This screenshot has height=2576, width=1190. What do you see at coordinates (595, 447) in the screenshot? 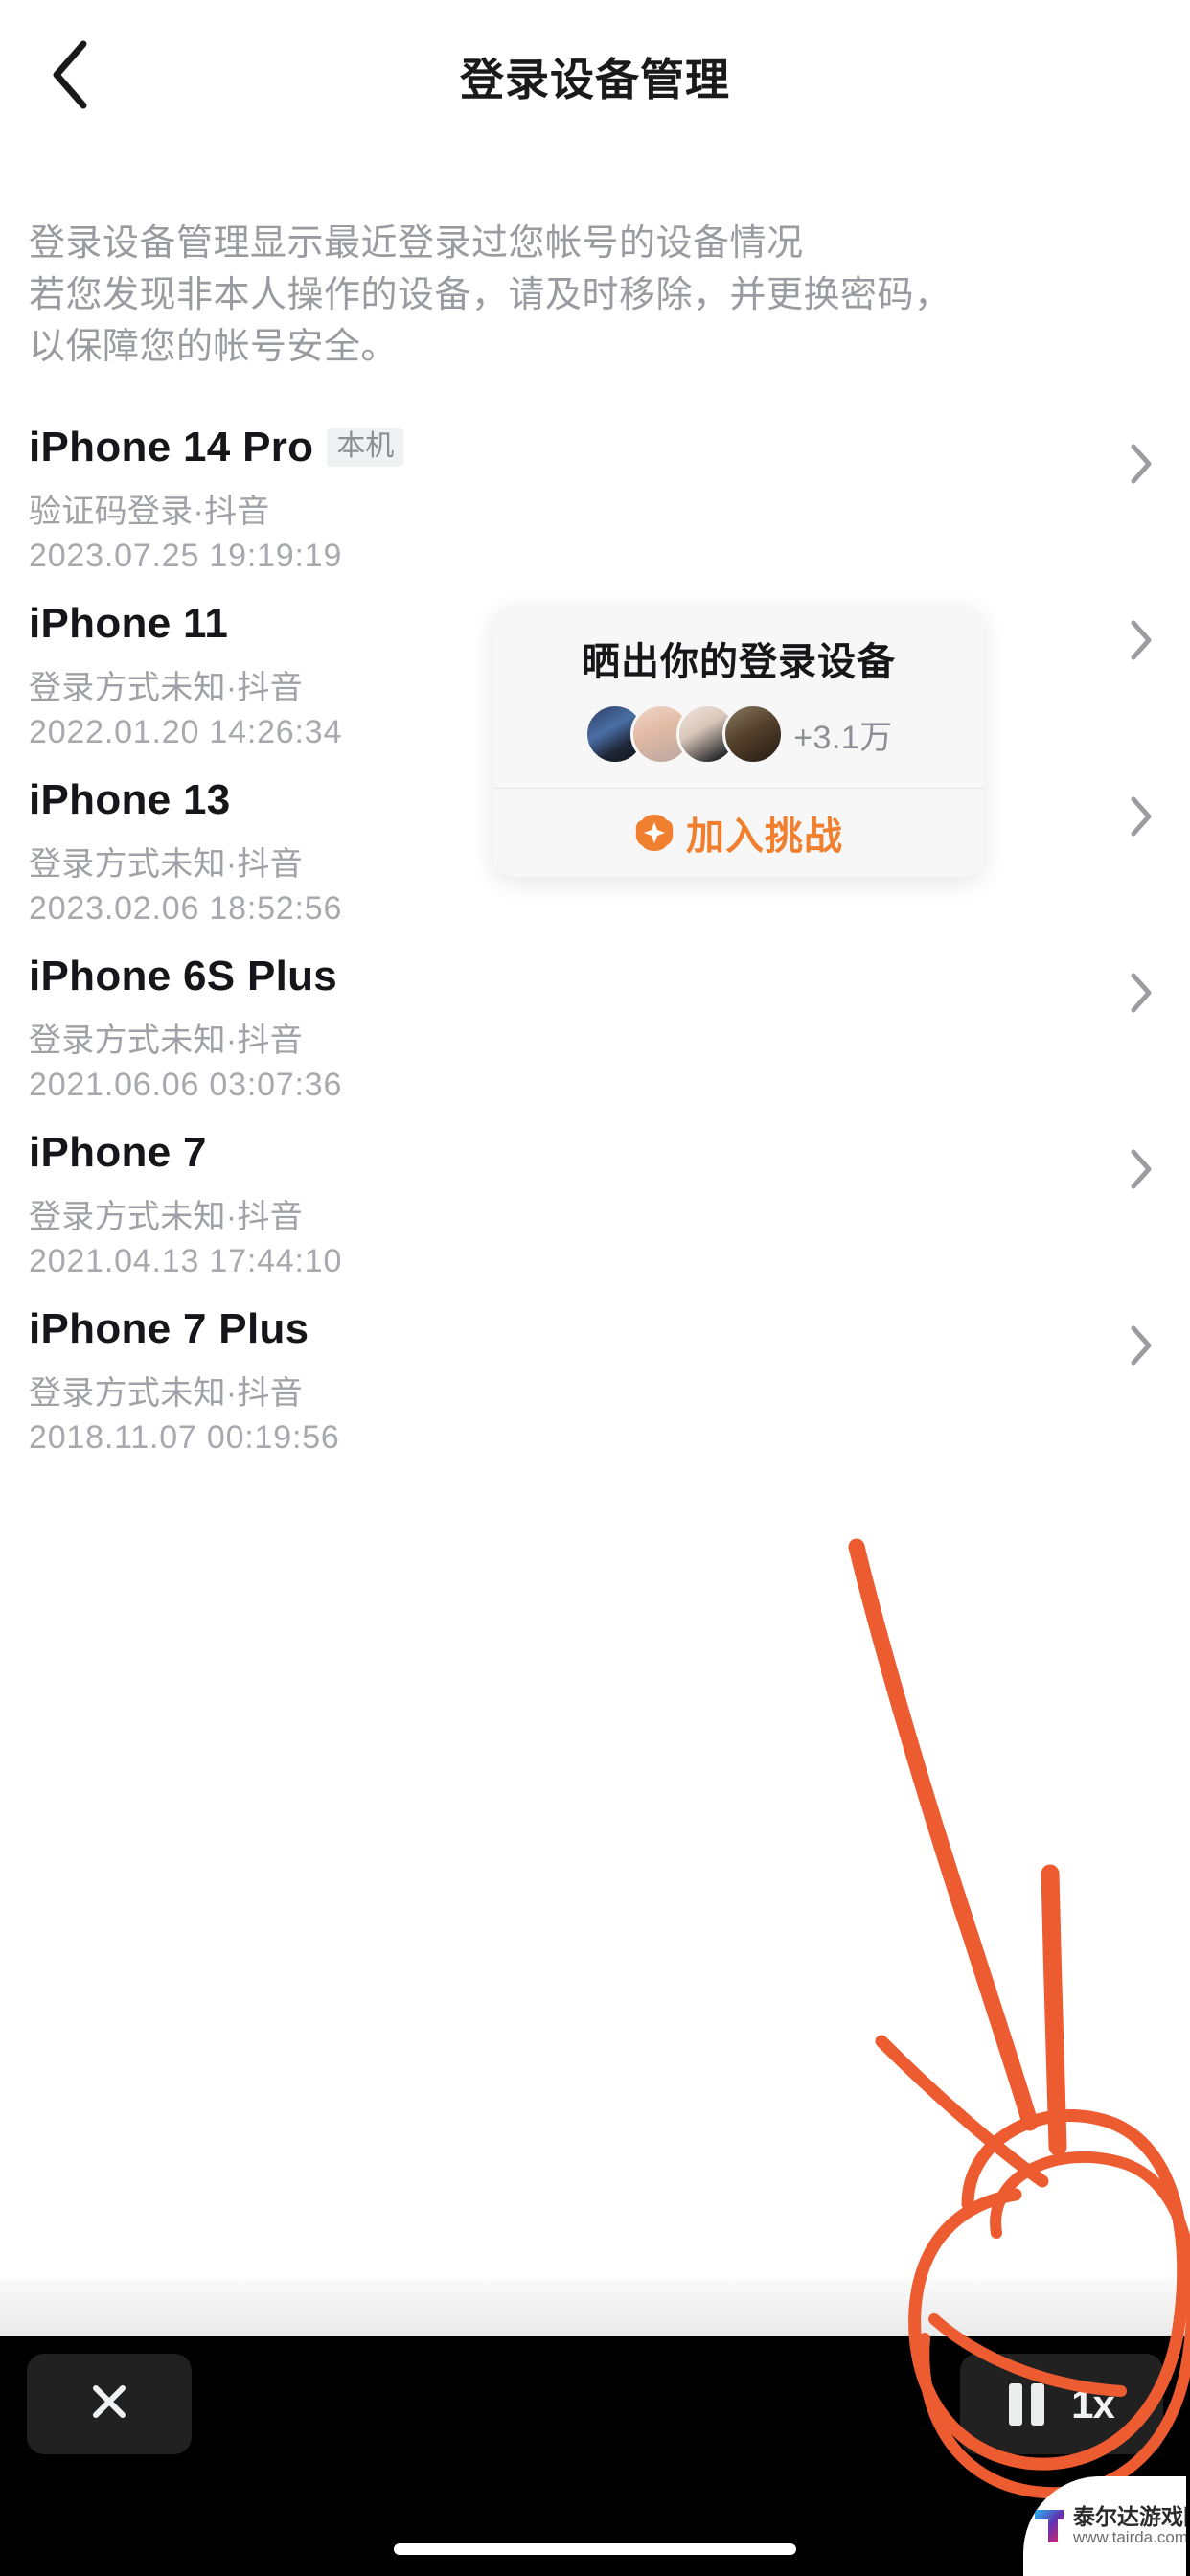
I see `device-title-line: iPhone 14 Pro 本机` at bounding box center [595, 447].